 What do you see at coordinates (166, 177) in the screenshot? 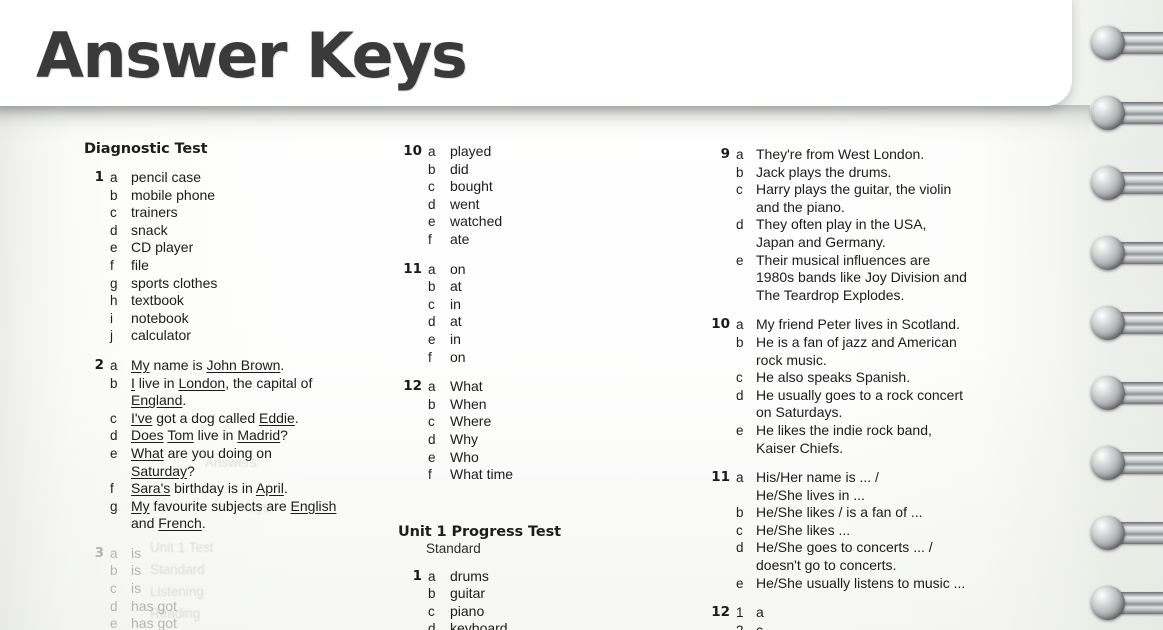
I see `answer-text: pencil case` at bounding box center [166, 177].